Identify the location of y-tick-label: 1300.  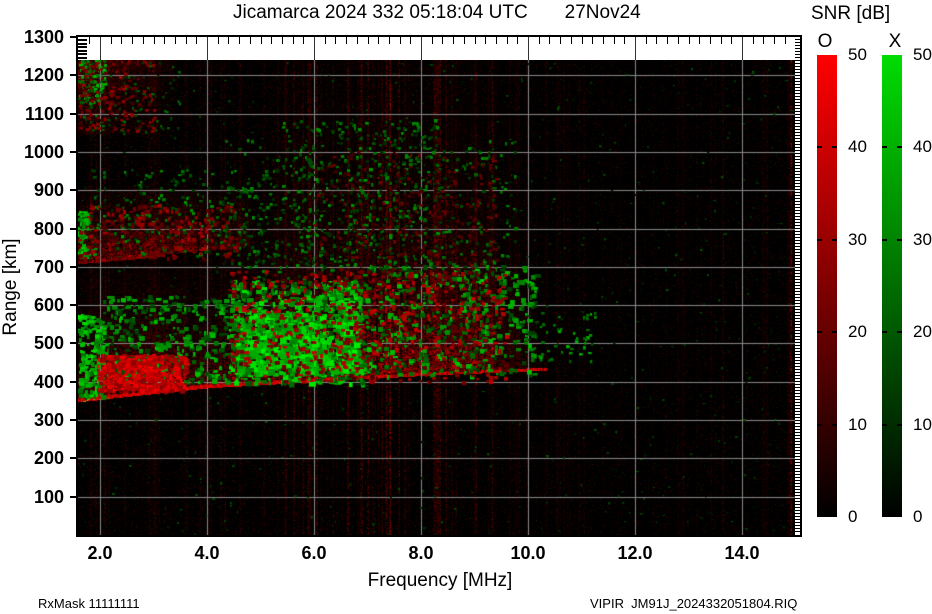
(43, 37).